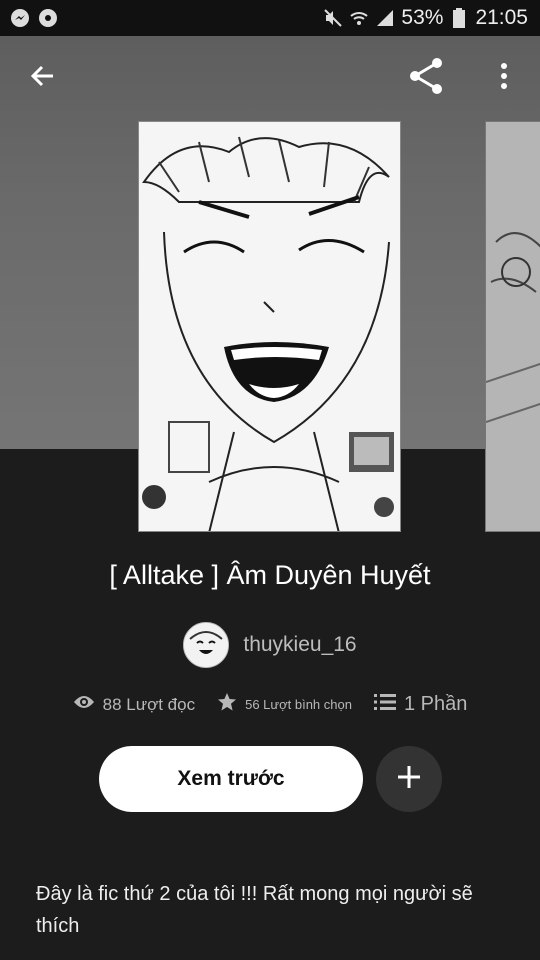  I want to click on notification-icon, so click(48, 18).